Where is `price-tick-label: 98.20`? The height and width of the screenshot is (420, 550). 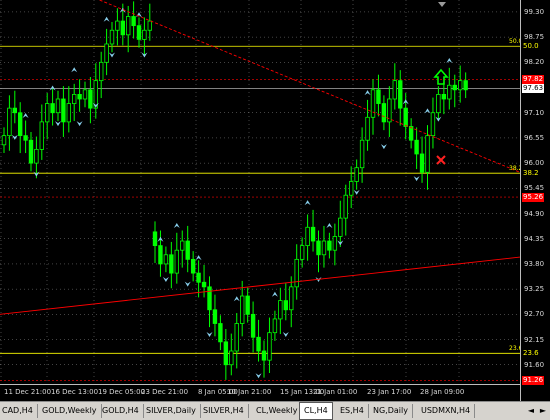
price-tick-label: 98.20 is located at coordinates (534, 62).